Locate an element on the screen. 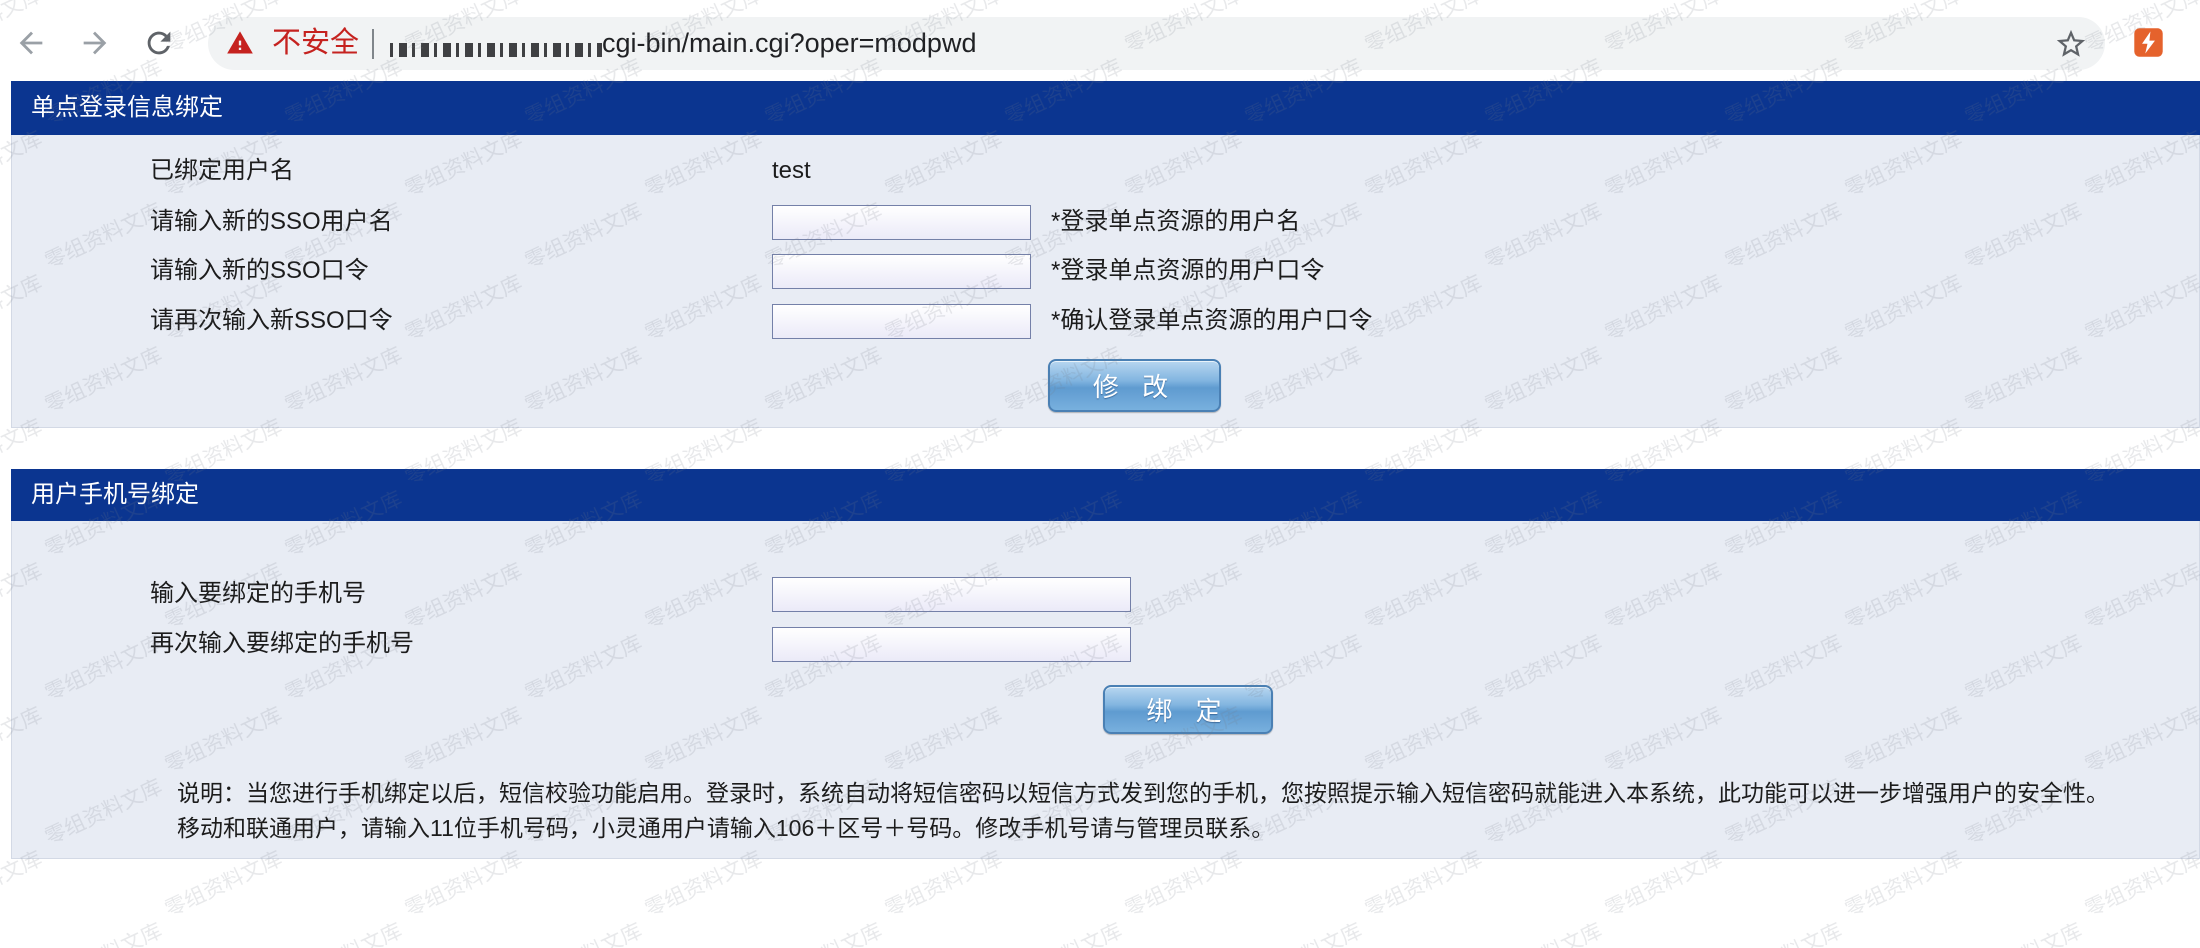 Image resolution: width=2200 pixels, height=948 pixels. arrow-right-icon is located at coordinates (95, 43).